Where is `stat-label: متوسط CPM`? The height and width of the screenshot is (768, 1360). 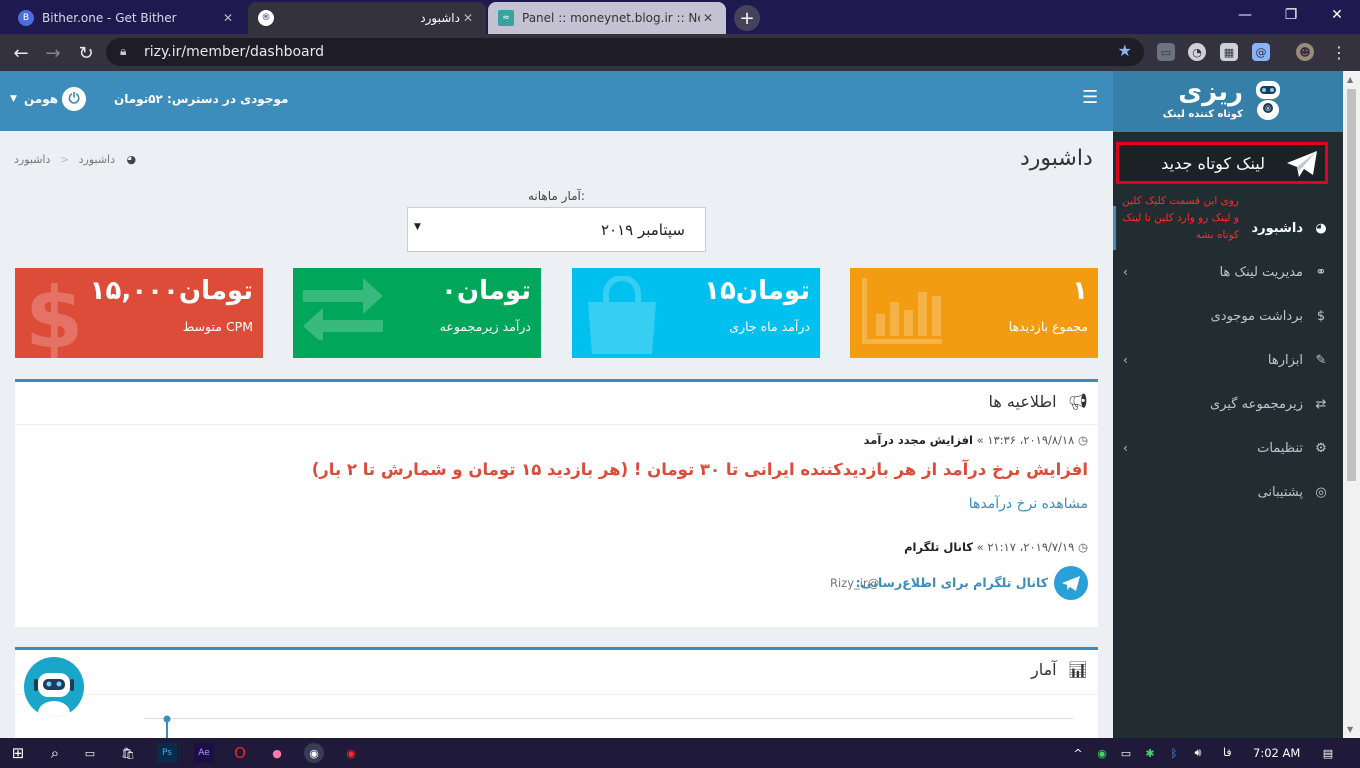 stat-label: متوسط CPM is located at coordinates (217, 326).